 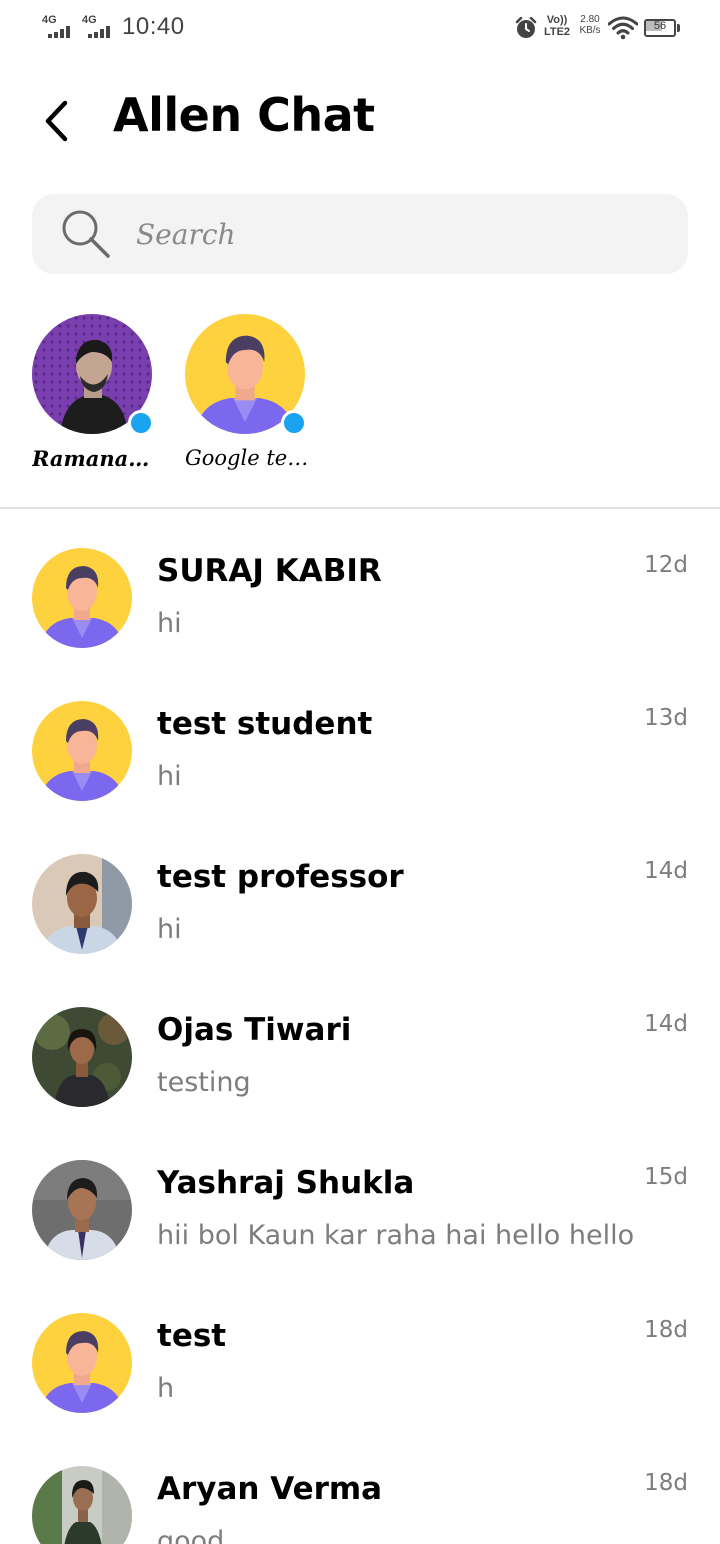 What do you see at coordinates (526, 27) in the screenshot?
I see `alarm-icon` at bounding box center [526, 27].